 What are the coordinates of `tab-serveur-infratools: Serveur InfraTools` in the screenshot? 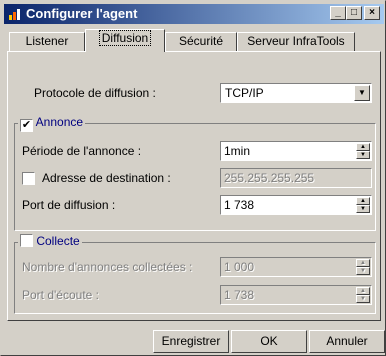 It's located at (296, 41).